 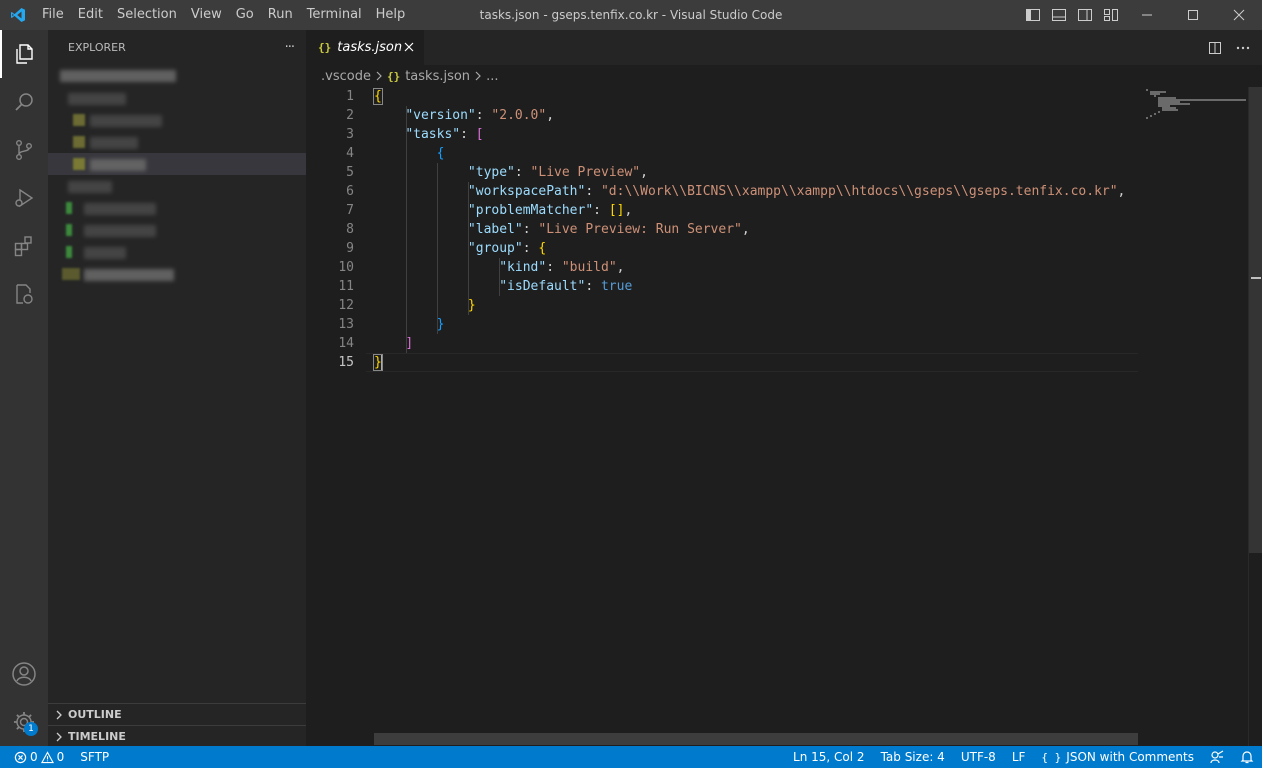 I want to click on menu-go: Go, so click(x=245, y=15).